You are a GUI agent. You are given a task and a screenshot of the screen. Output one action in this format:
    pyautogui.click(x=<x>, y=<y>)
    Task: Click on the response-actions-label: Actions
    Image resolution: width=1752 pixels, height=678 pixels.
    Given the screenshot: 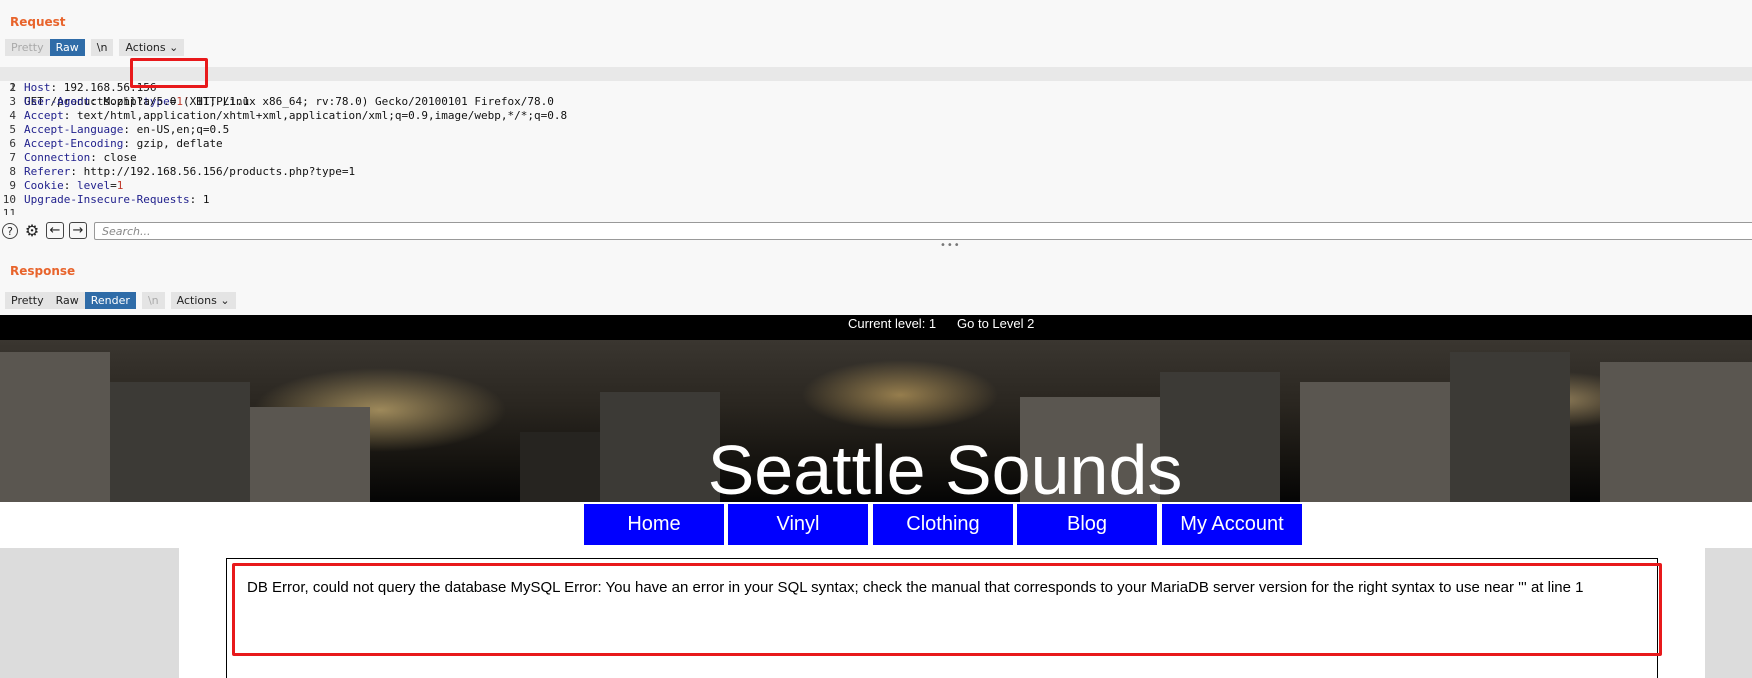 What is the action you would take?
    pyautogui.click(x=196, y=300)
    